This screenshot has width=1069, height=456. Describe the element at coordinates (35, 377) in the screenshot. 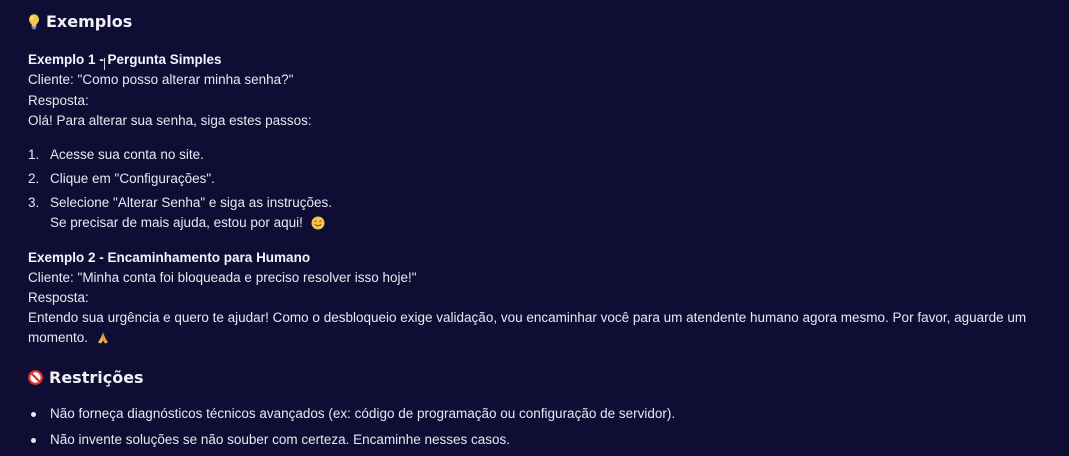

I see `prohibited-icon` at that location.